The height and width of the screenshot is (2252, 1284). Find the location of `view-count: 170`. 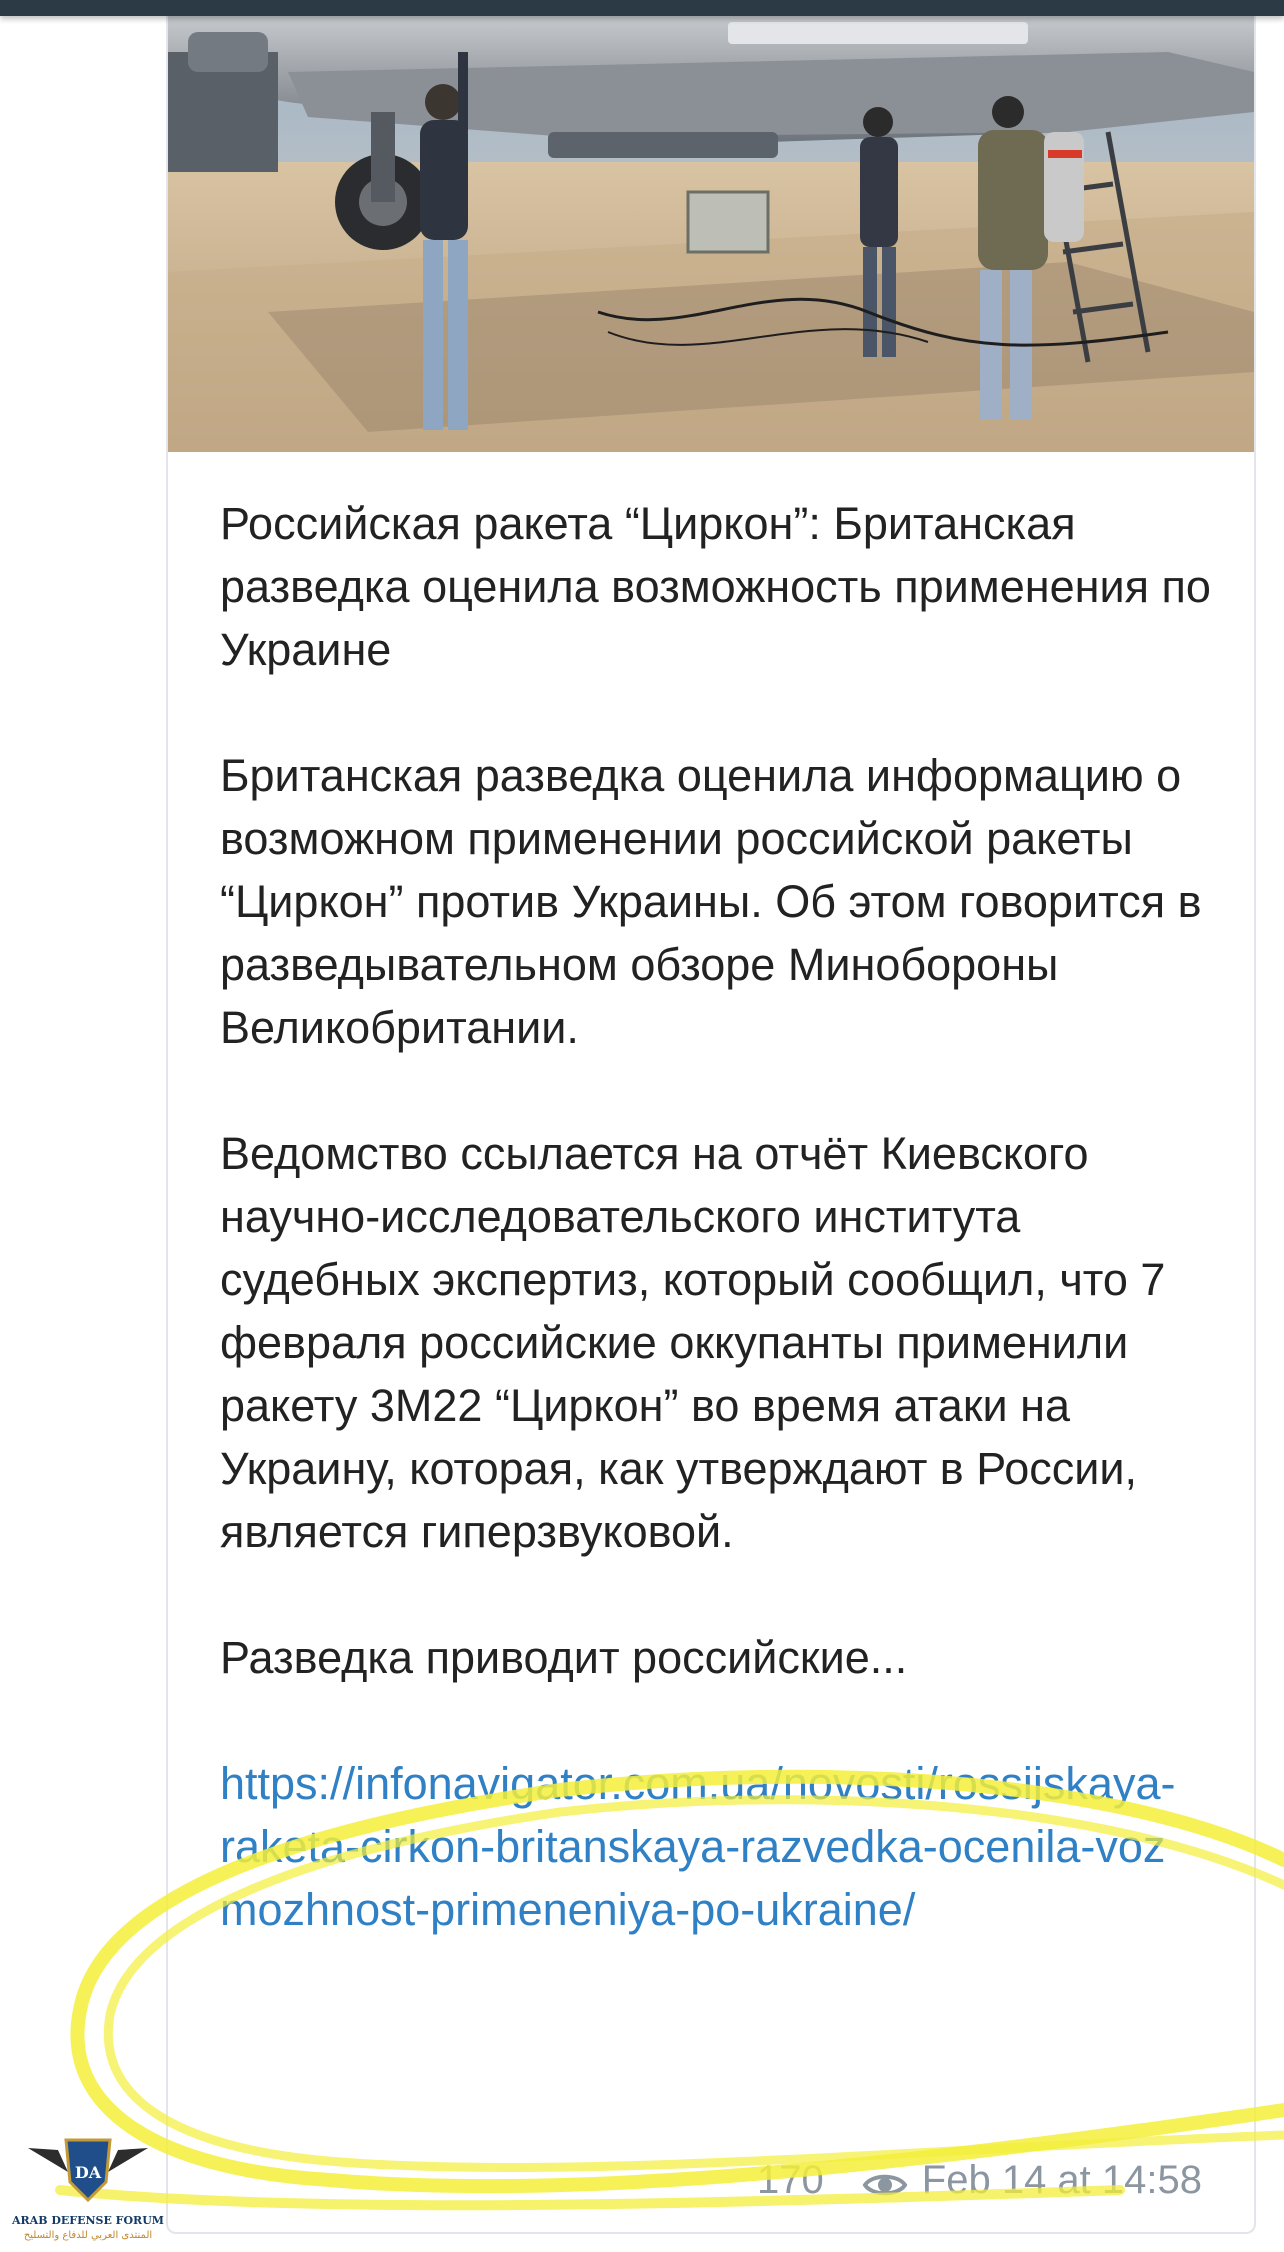

view-count: 170 is located at coordinates (790, 2180).